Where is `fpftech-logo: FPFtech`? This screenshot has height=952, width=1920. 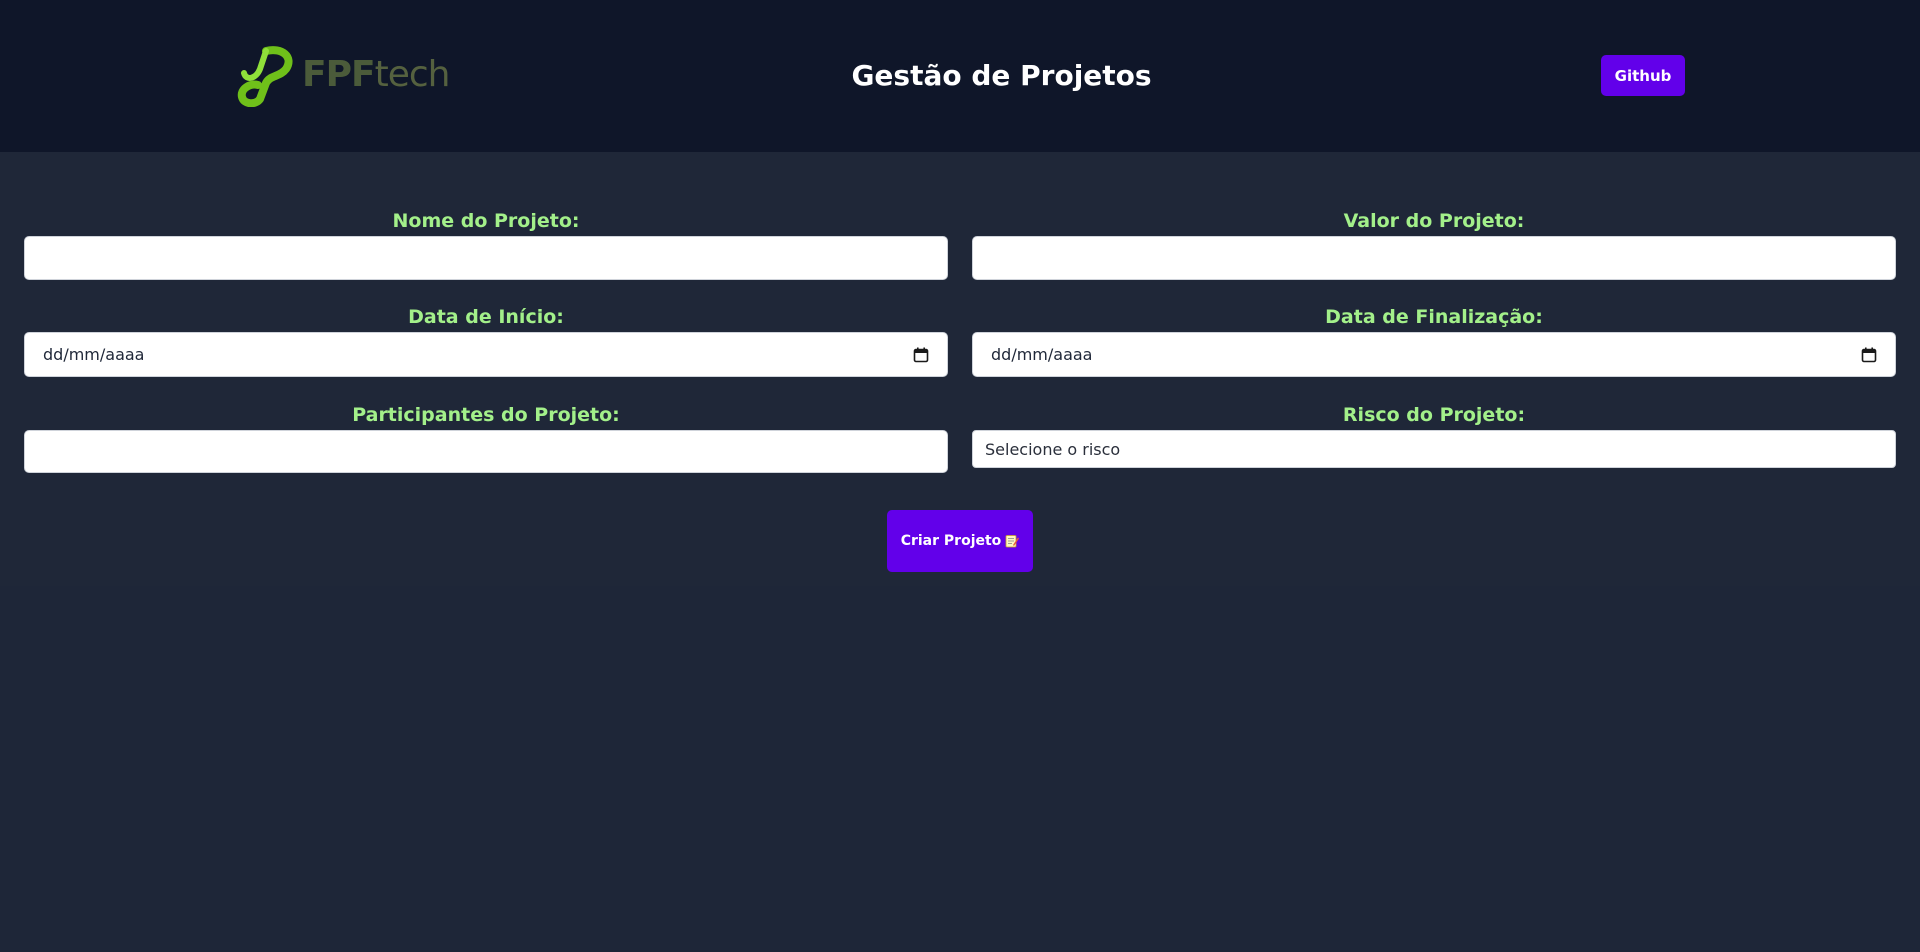
fpftech-logo: FPFtech is located at coordinates (343, 75).